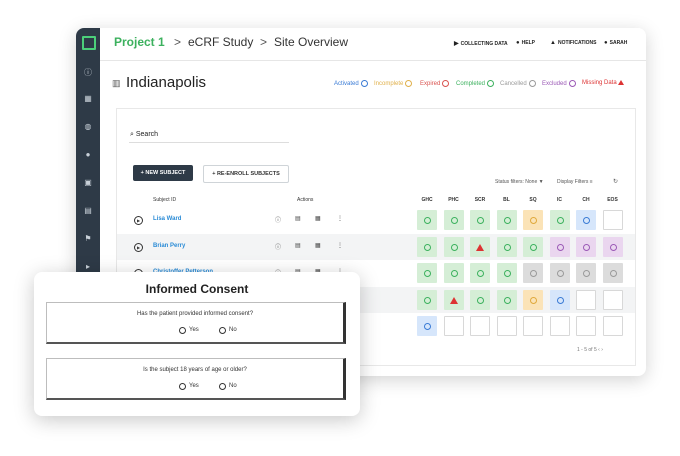 The width and height of the screenshot is (680, 456). What do you see at coordinates (220, 42) in the screenshot?
I see `breadcrumb-study: eCRF Study` at bounding box center [220, 42].